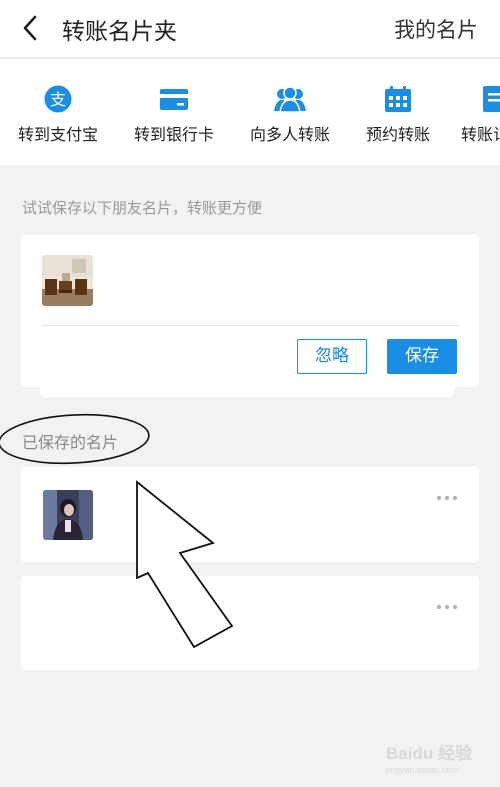 The height and width of the screenshot is (787, 500). I want to click on calendar-icon, so click(398, 99).